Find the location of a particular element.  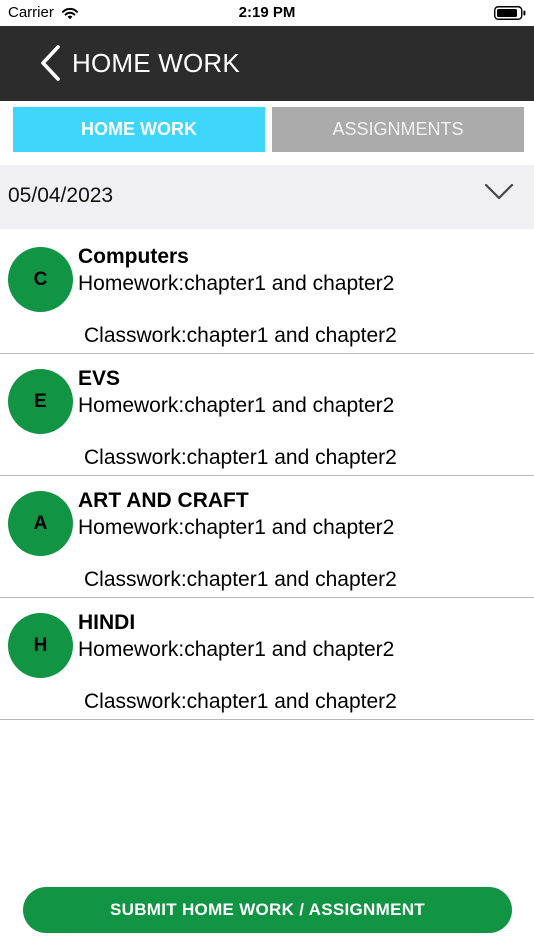

status-time: 2:19 PM is located at coordinates (267, 12).